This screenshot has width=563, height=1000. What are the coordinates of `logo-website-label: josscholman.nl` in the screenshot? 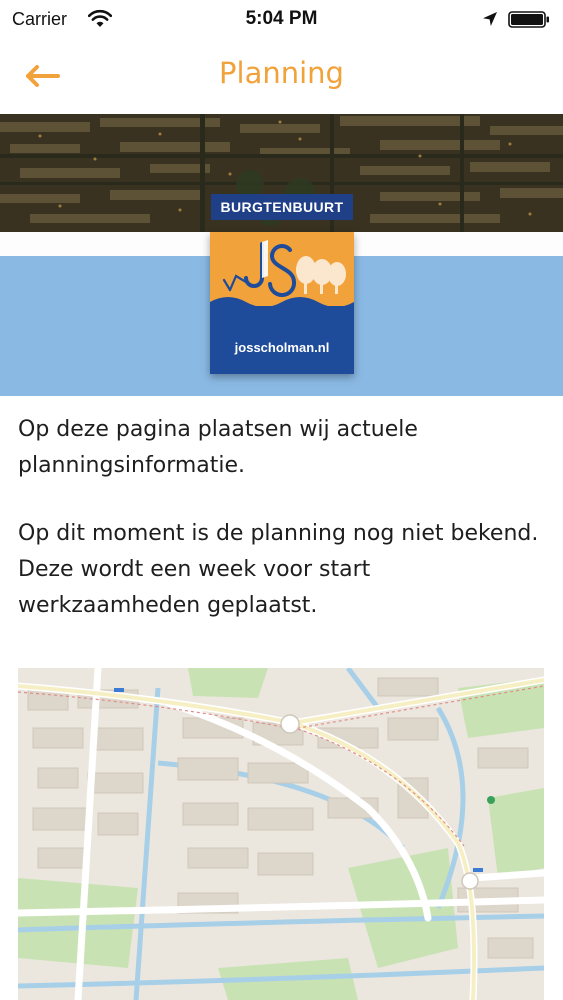 It's located at (282, 347).